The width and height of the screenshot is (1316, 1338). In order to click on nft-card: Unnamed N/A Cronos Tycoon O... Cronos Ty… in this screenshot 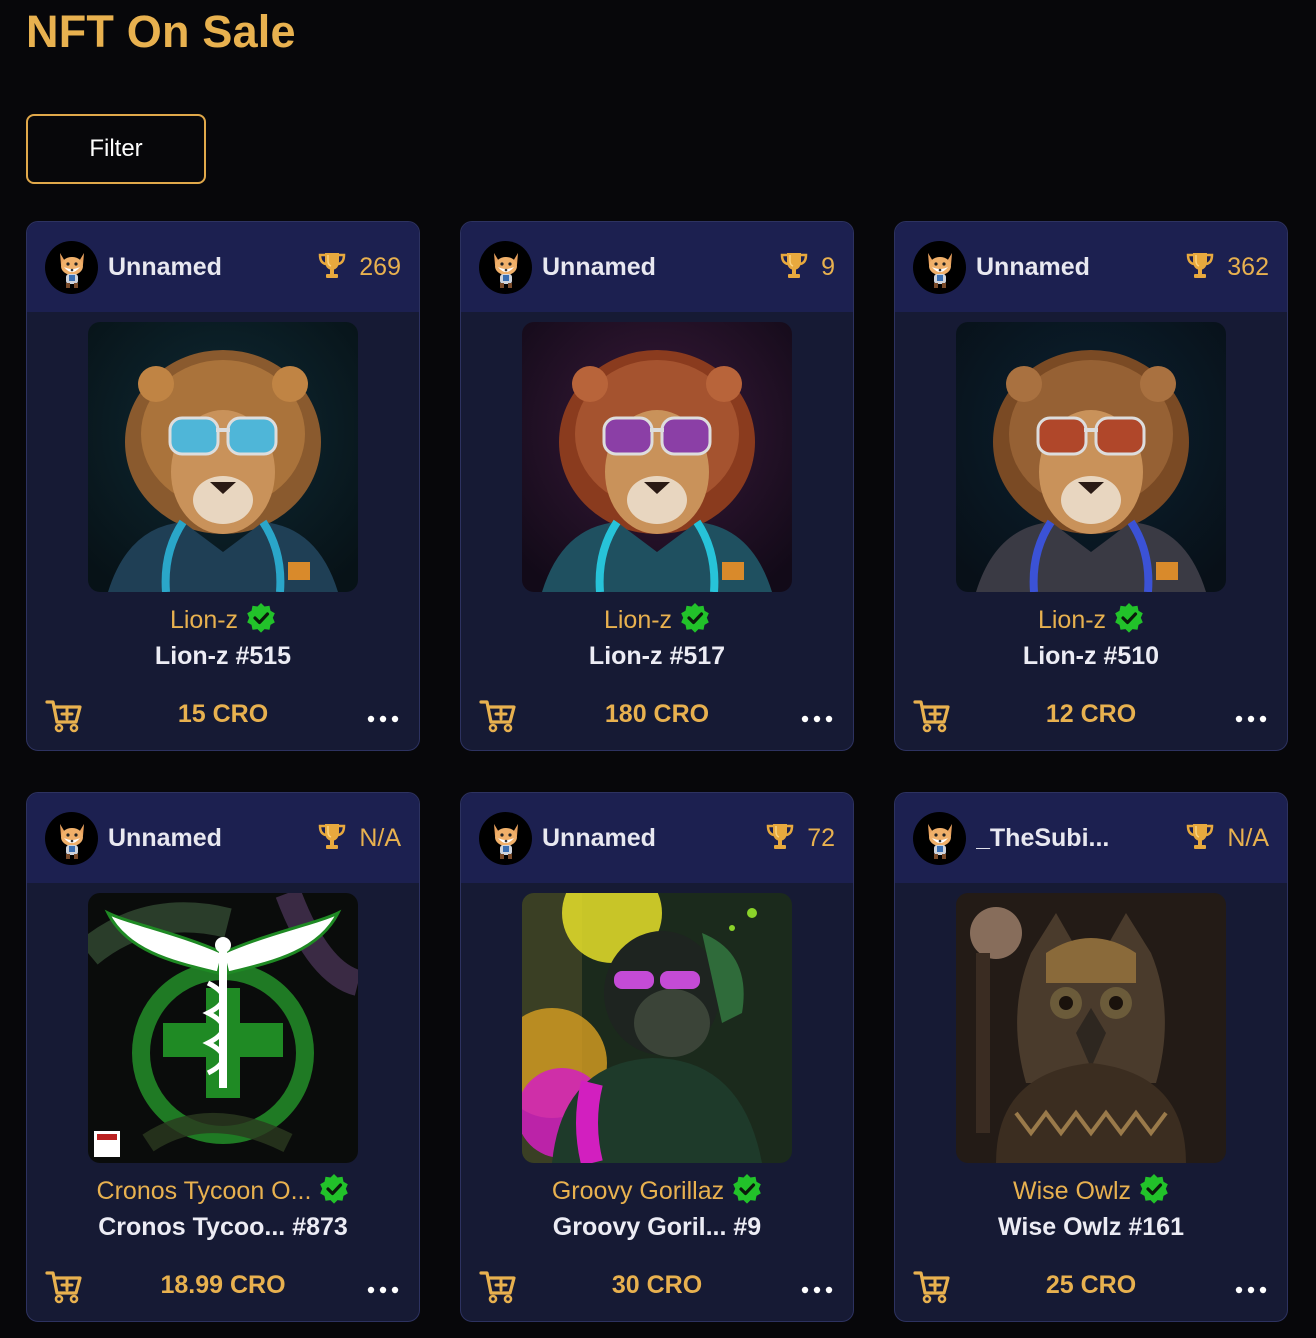, I will do `click(223, 1057)`.